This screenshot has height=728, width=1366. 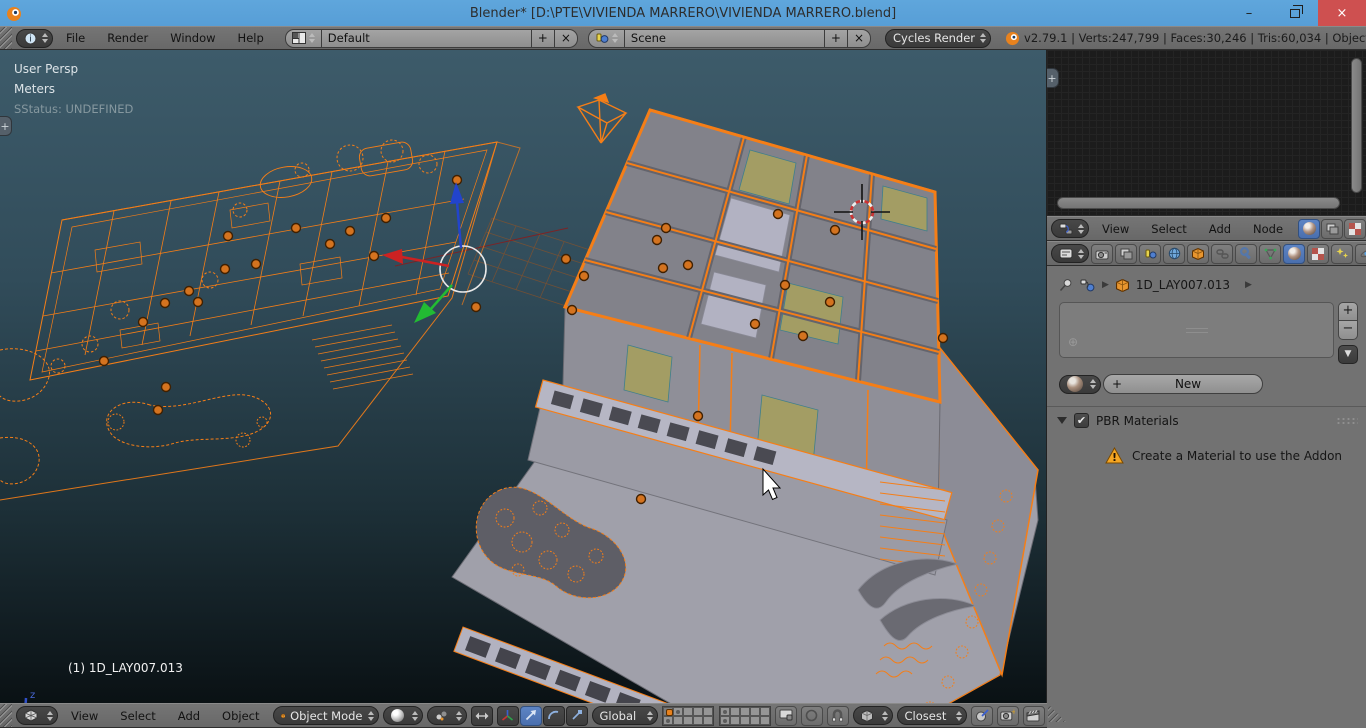 I want to click on tab-modifiers, so click(x=1246, y=253).